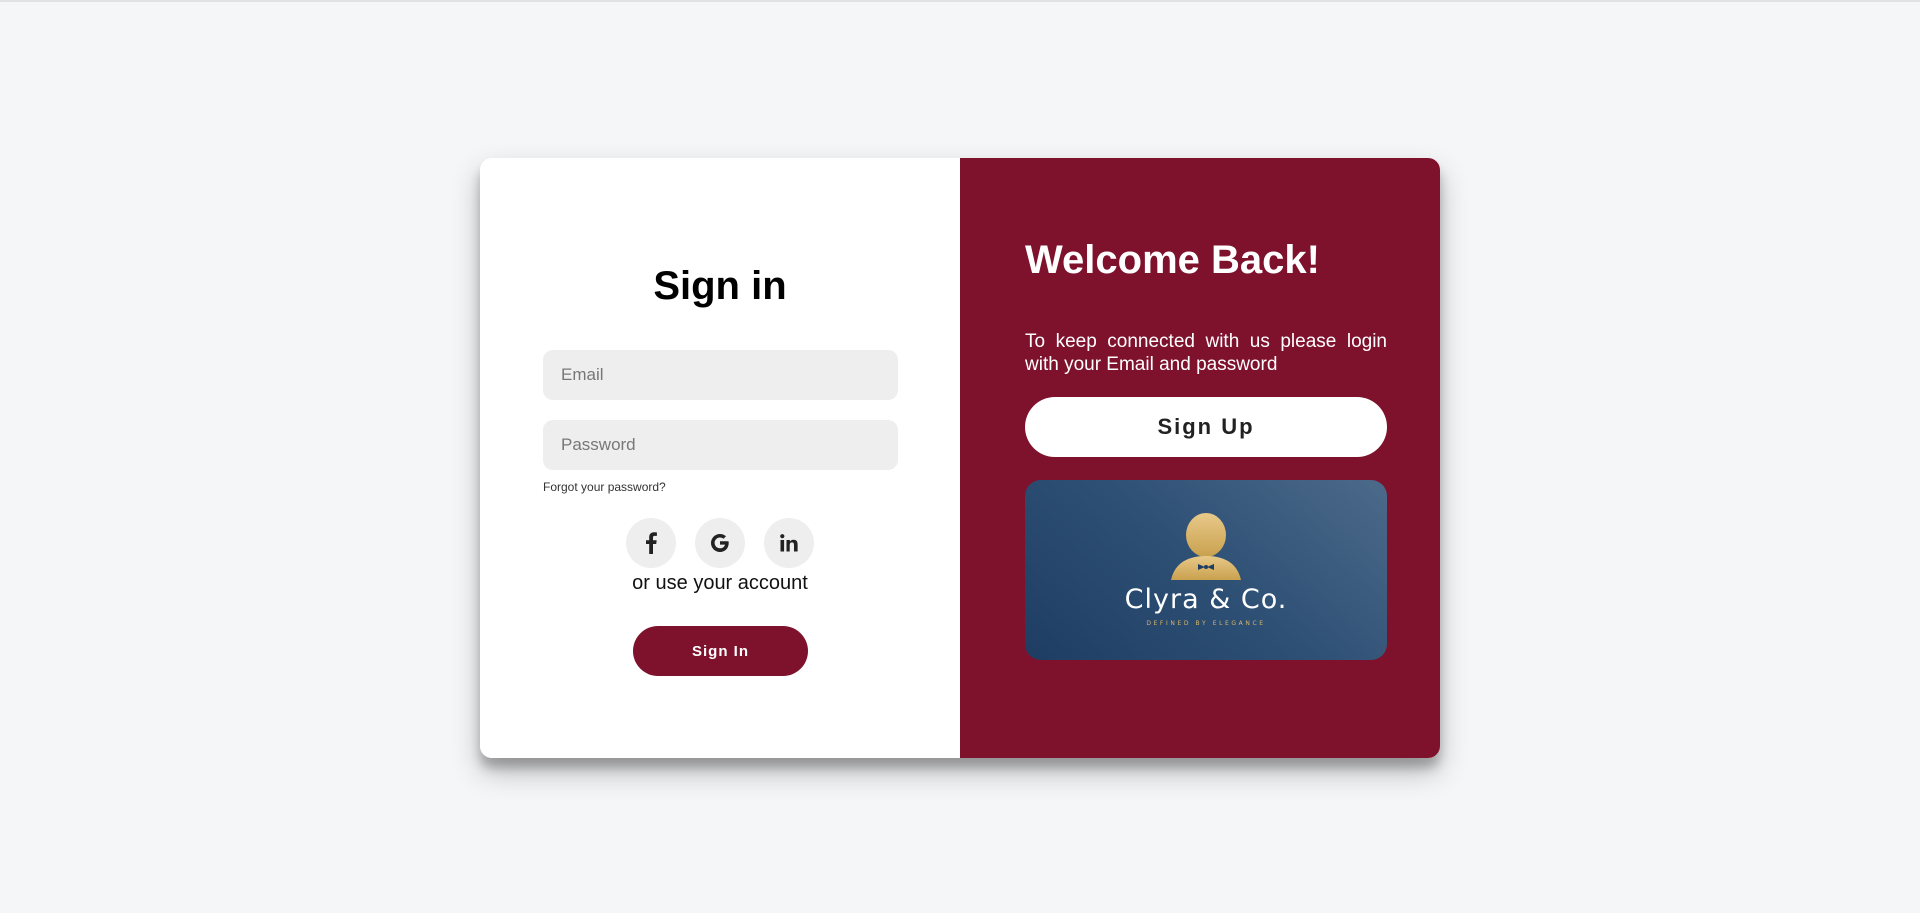 This screenshot has width=1920, height=913. I want to click on social-login-group, so click(720, 543).